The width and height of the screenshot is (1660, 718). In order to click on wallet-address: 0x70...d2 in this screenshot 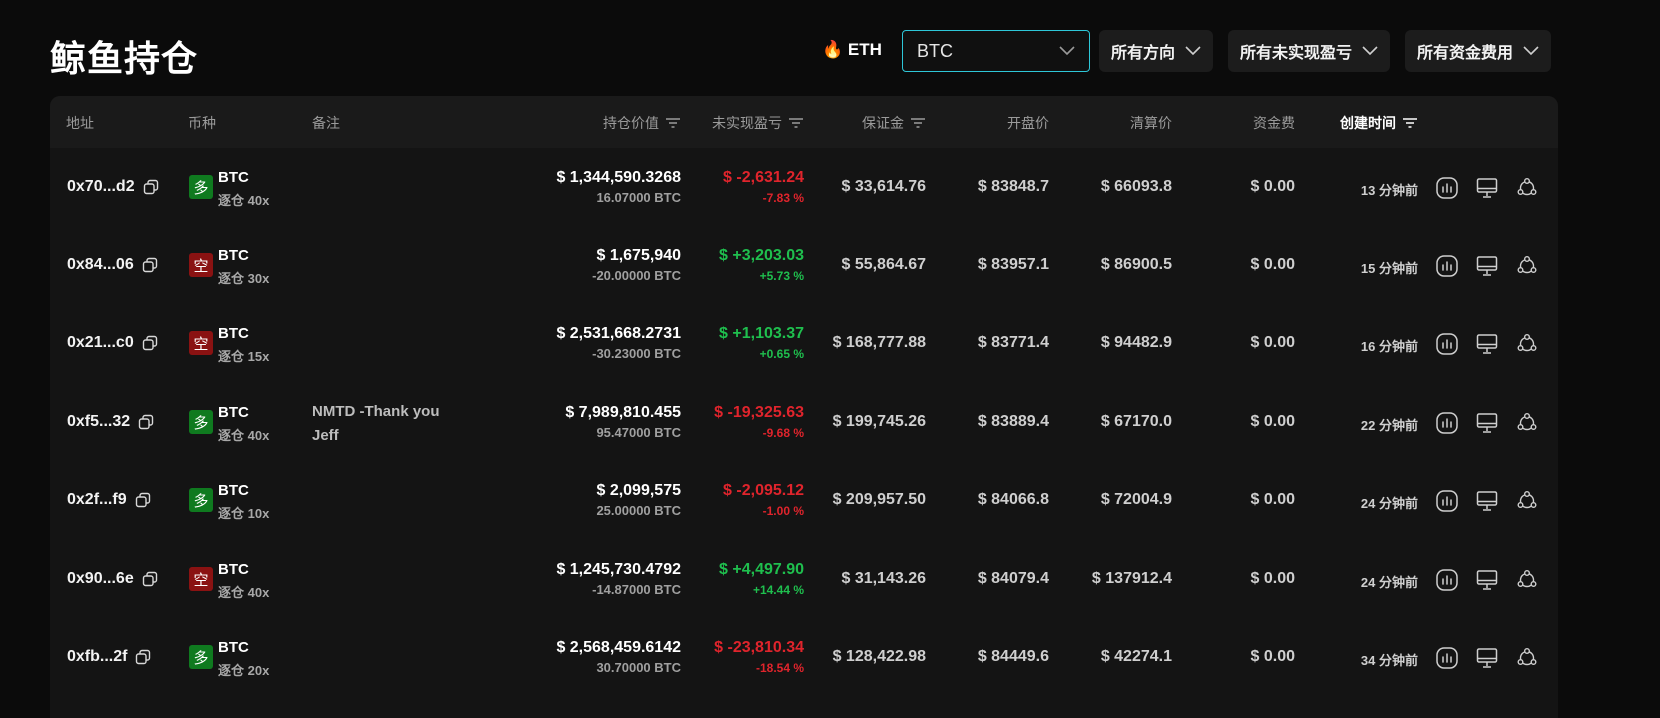, I will do `click(113, 187)`.